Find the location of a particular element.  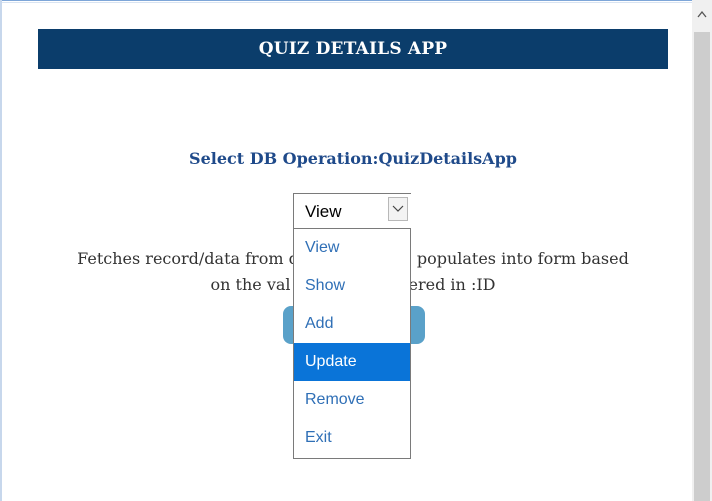

description-text-1a: Fetches record/data from d is located at coordinates (188, 258).